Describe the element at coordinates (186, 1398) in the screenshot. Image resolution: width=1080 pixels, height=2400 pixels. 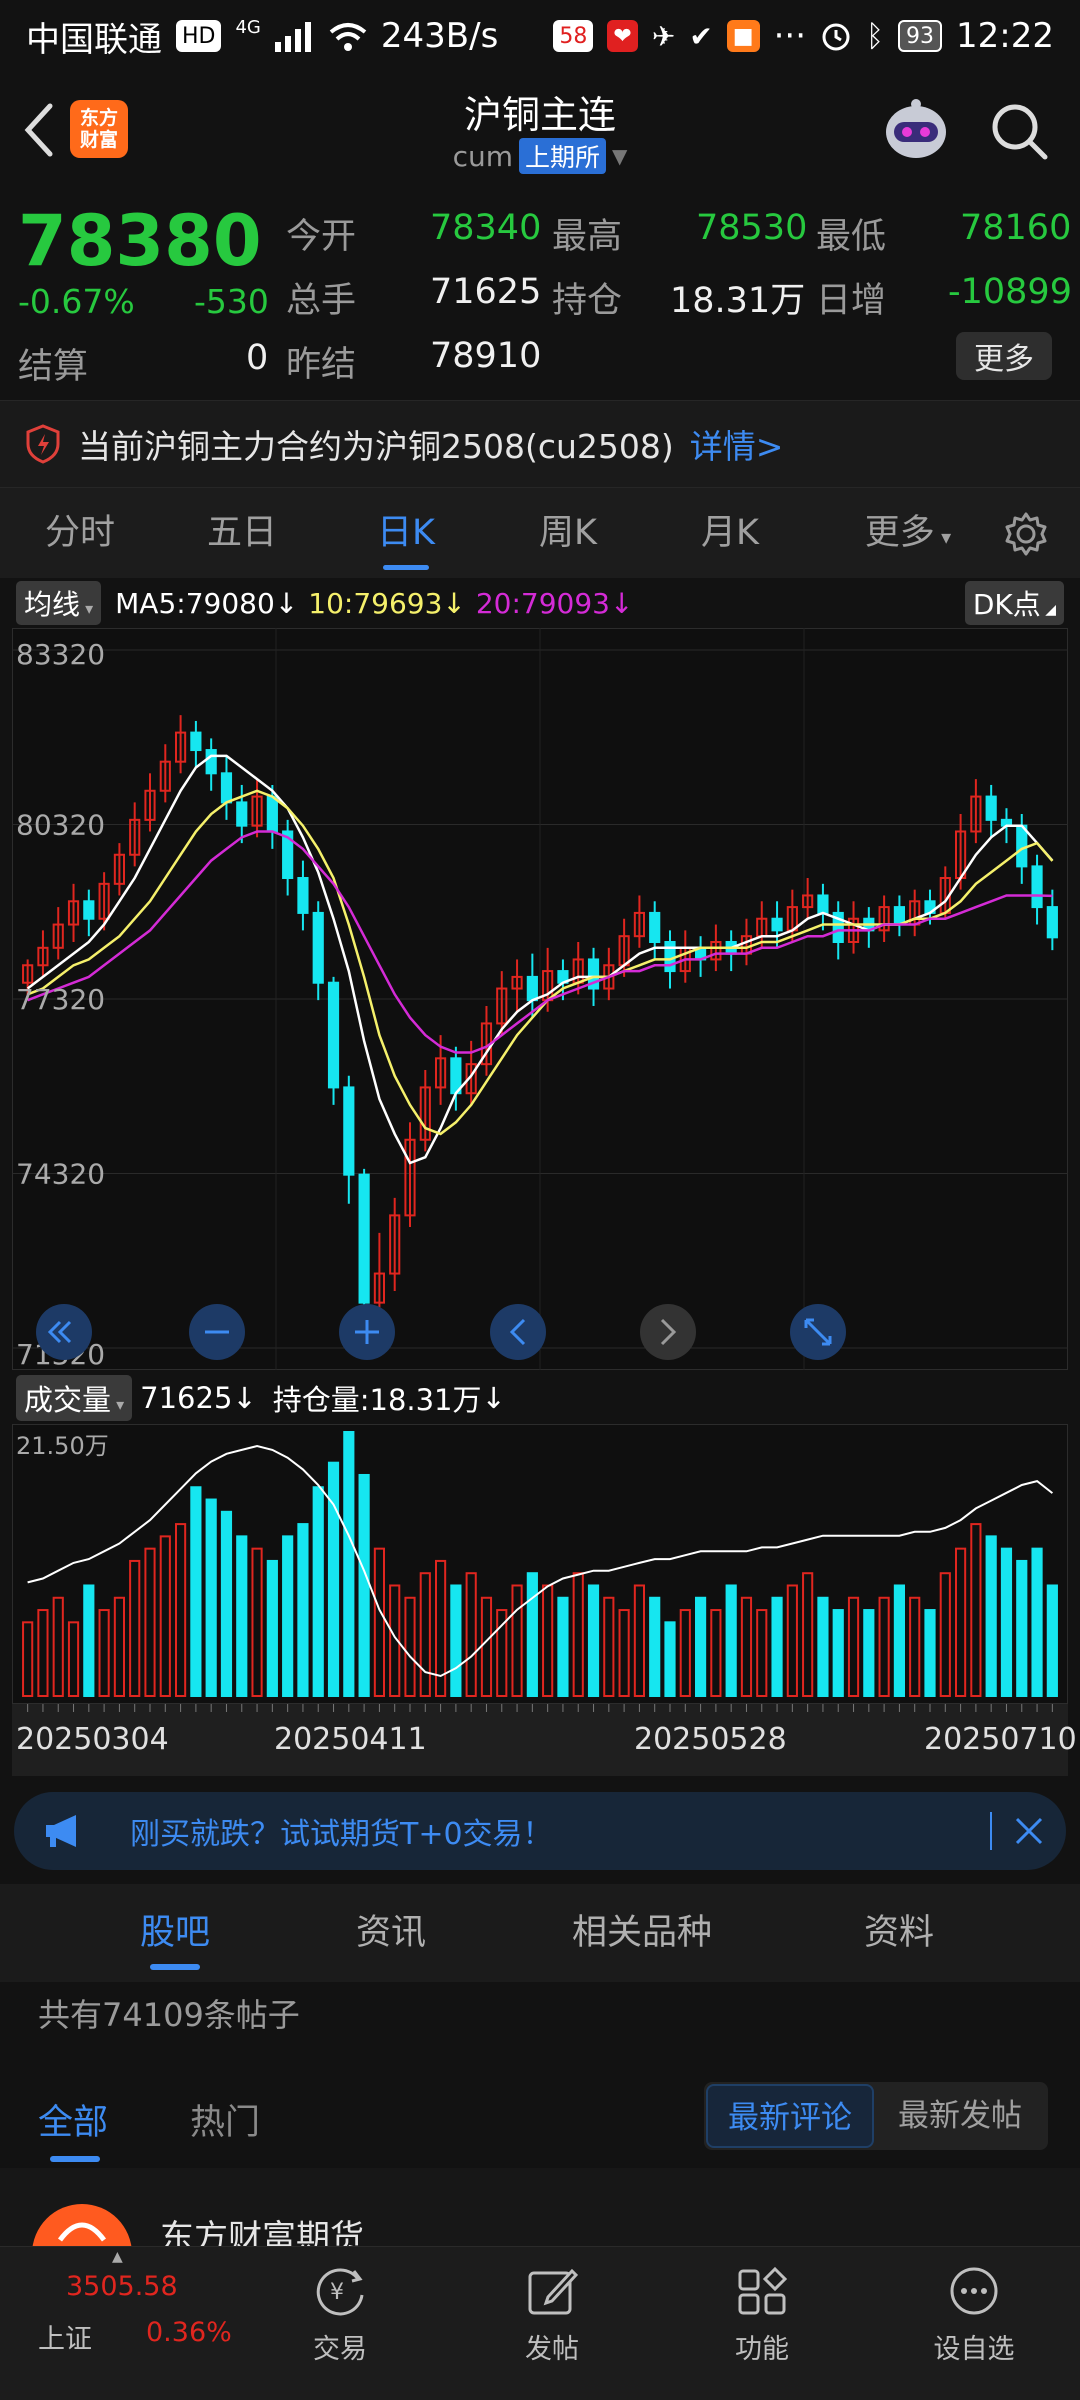
I see `volume-value: 71625` at that location.